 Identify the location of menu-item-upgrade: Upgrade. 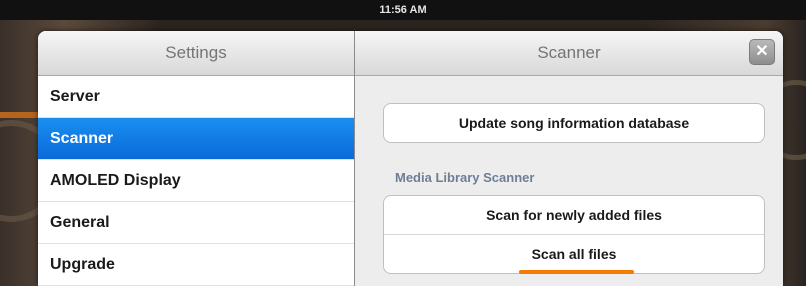
(196, 265).